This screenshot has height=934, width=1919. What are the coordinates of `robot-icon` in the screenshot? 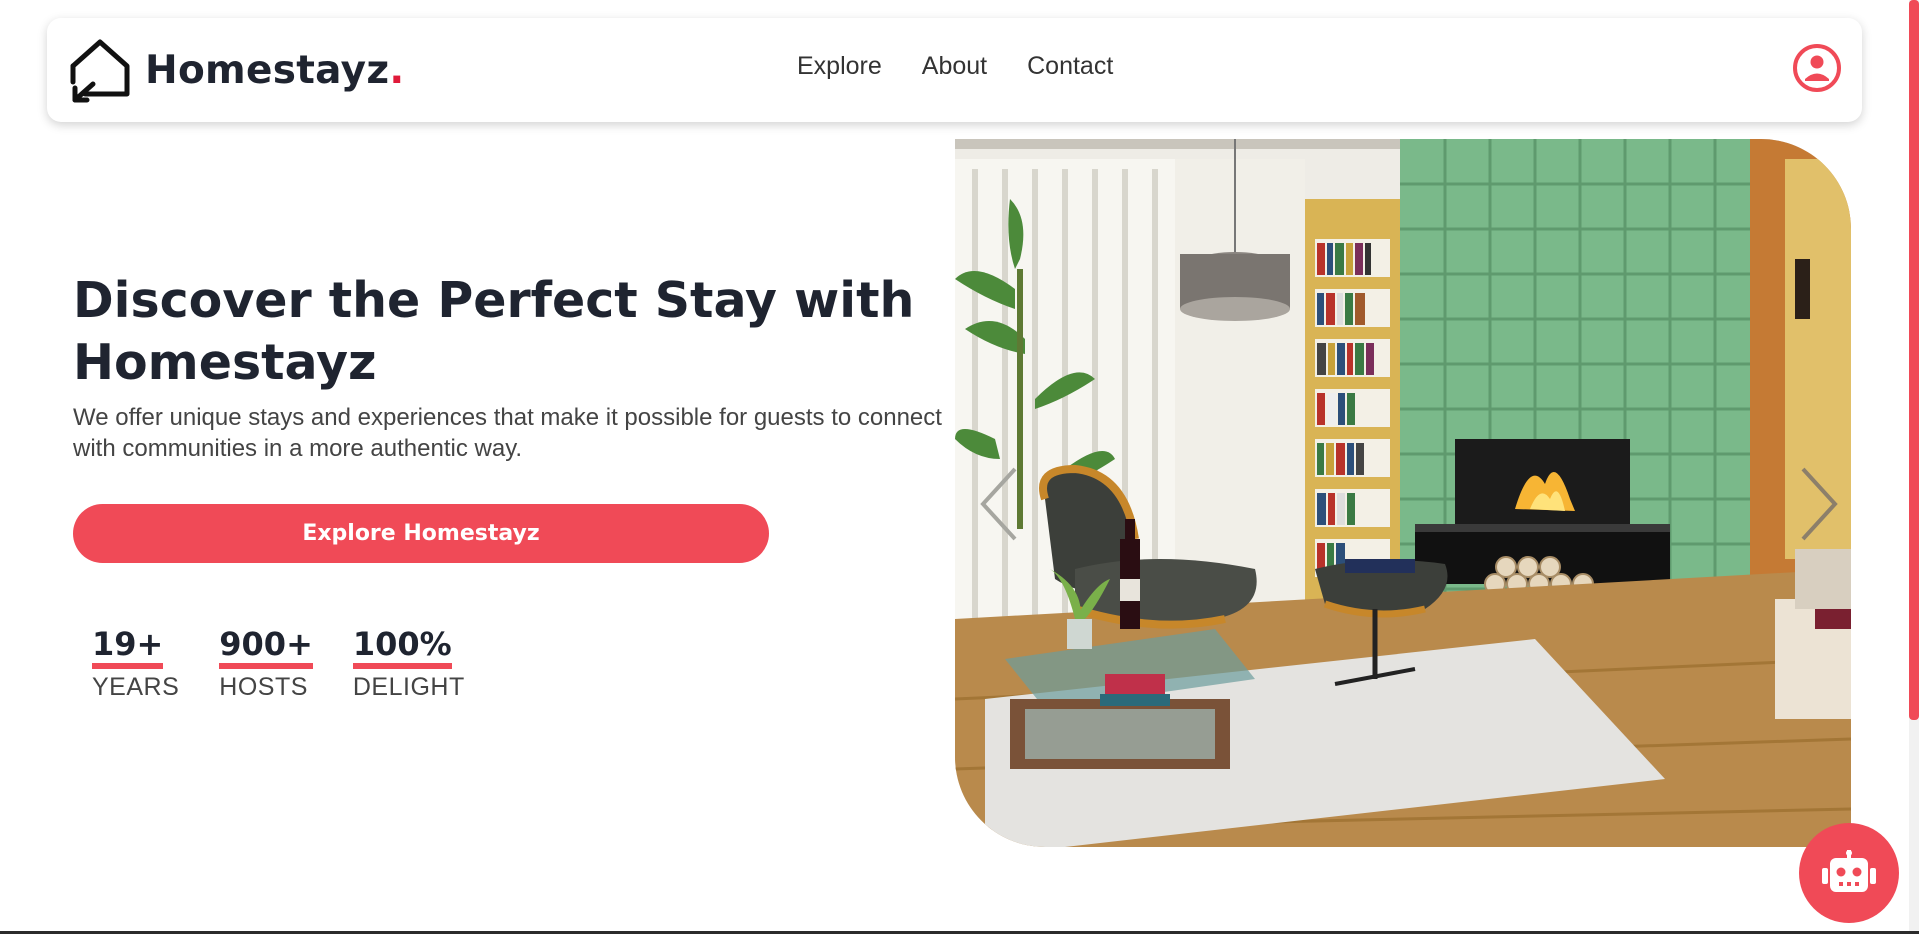 It's located at (1849, 871).